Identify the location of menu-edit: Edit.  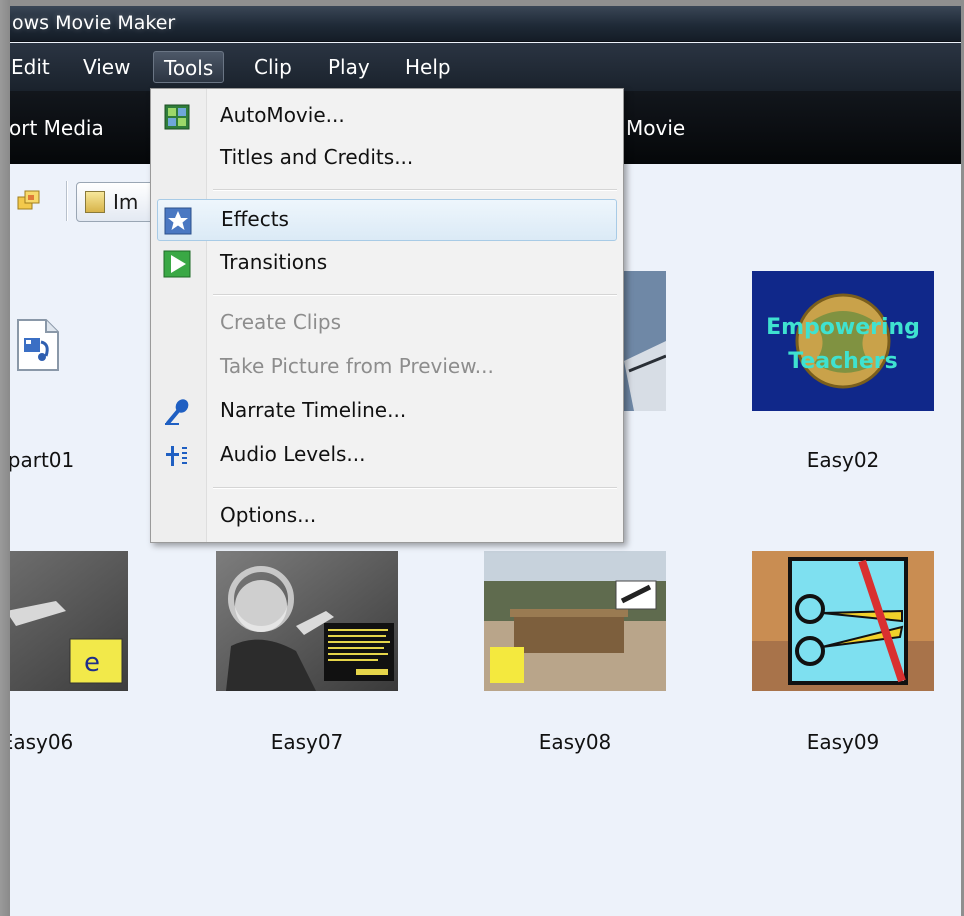
(35, 67).